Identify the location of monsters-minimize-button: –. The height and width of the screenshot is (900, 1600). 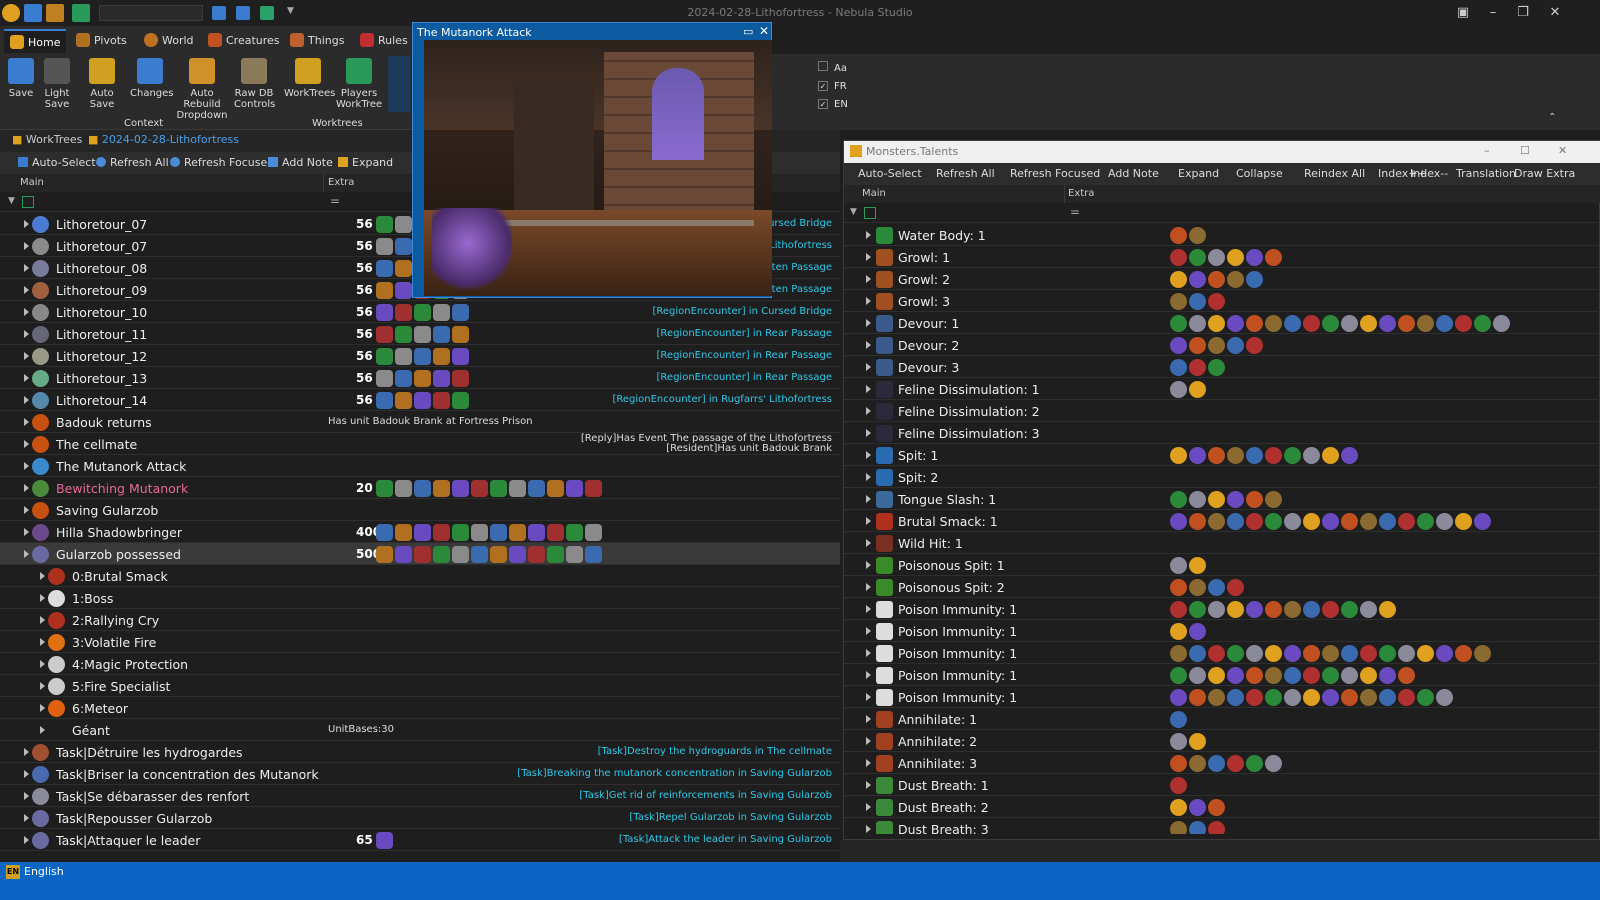
(1487, 150).